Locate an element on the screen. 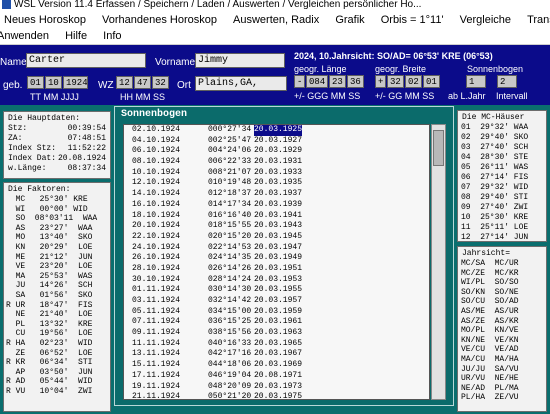 This screenshot has height=414, width=550. faktor-row: R VU 10°04' ZWI is located at coordinates (57, 392).